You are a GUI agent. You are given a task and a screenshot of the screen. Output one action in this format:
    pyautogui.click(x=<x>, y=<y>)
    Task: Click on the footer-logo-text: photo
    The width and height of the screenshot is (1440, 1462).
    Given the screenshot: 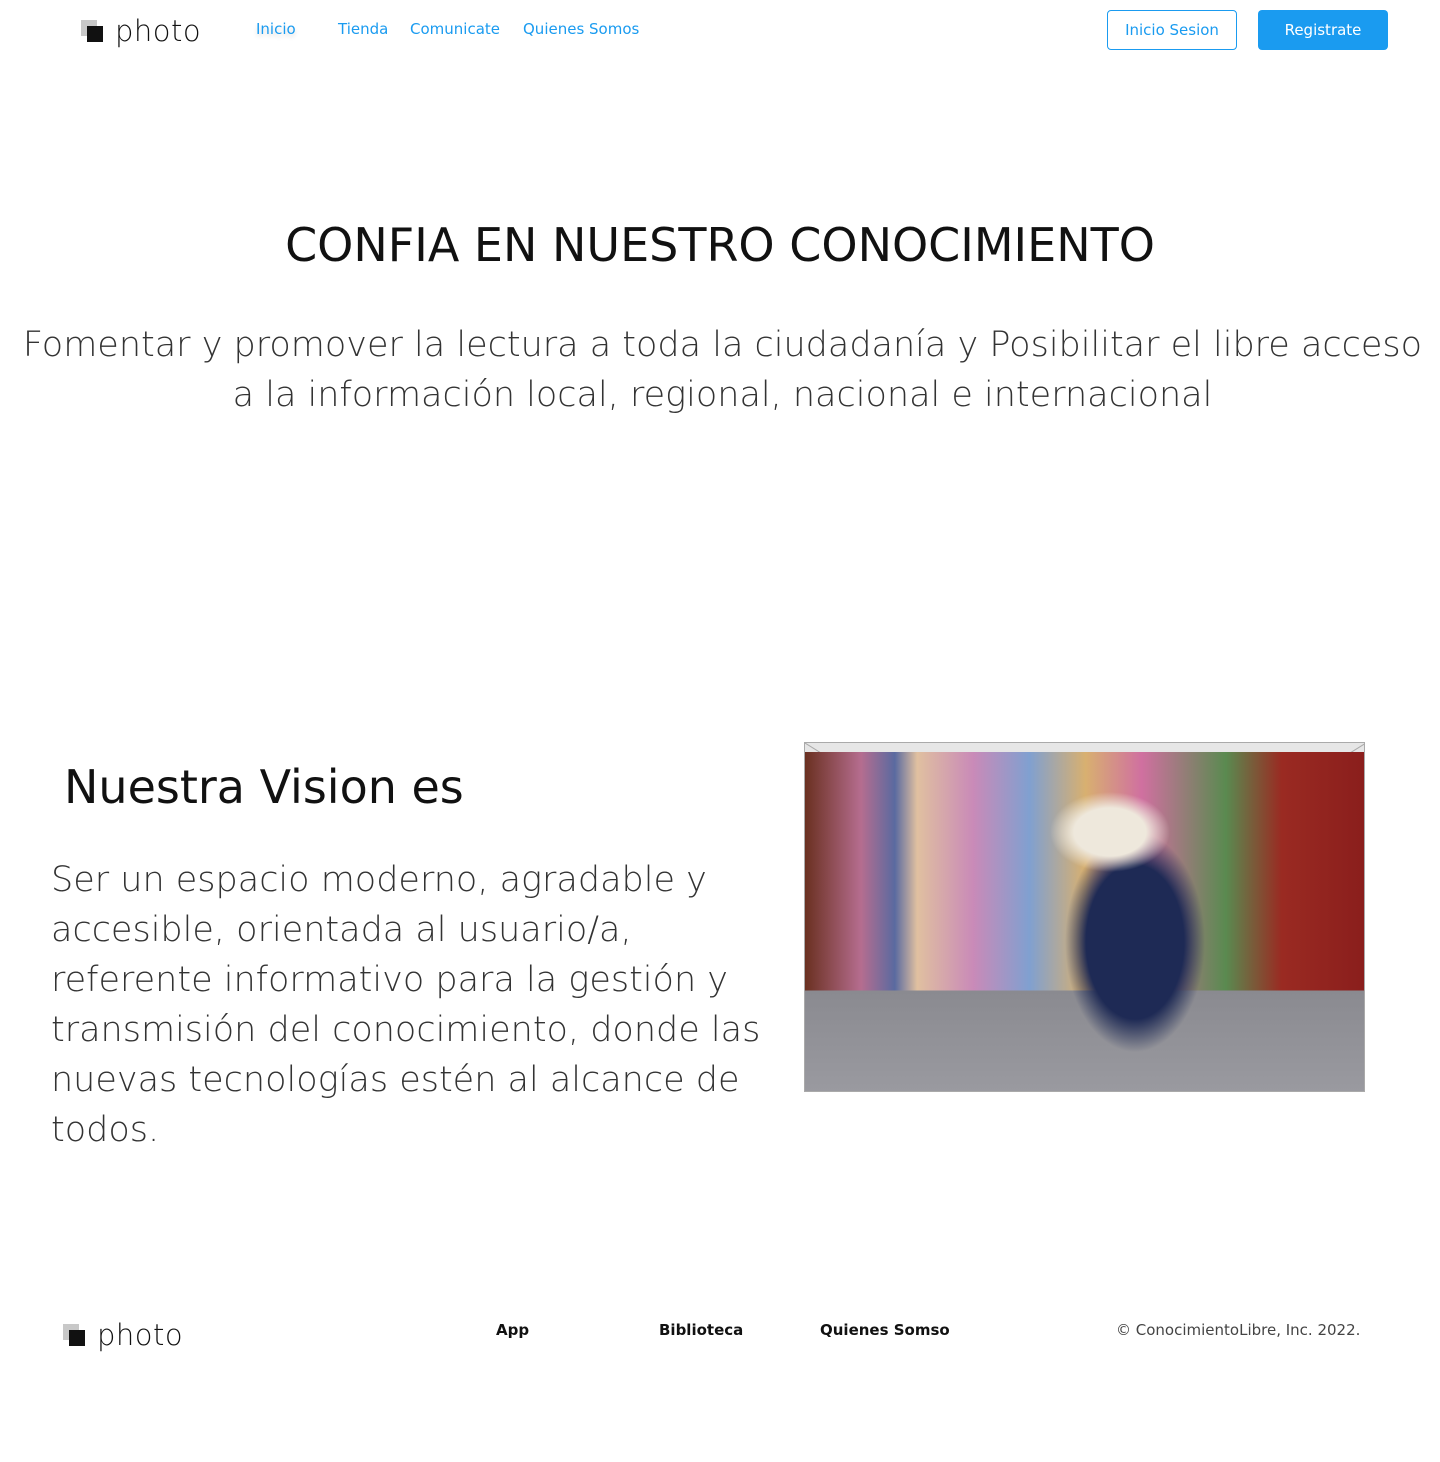 What is the action you would take?
    pyautogui.click(x=140, y=1335)
    